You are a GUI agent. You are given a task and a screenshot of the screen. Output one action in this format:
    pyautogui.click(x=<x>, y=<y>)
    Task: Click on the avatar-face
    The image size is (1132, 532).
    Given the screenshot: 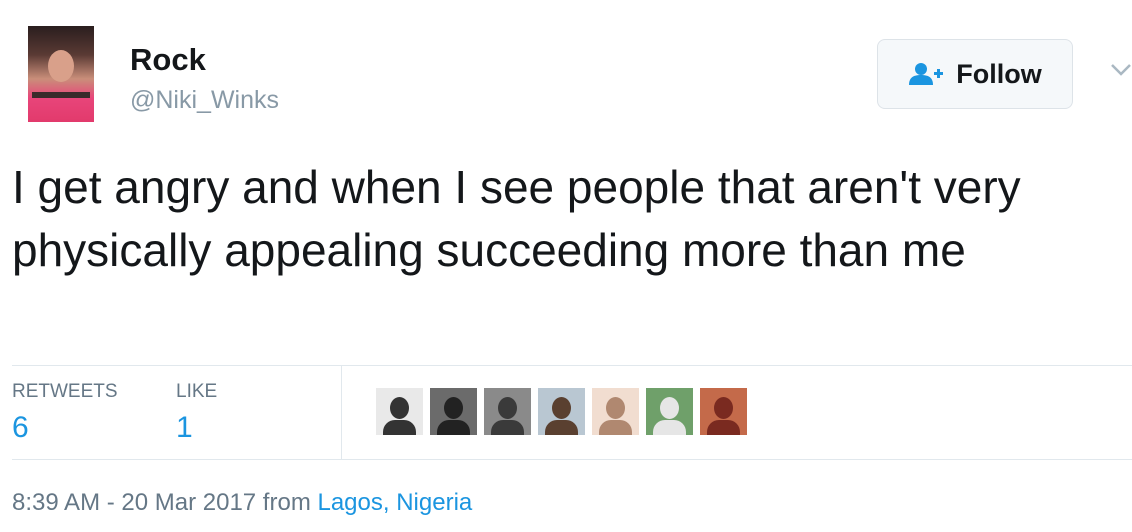 What is the action you would take?
    pyautogui.click(x=61, y=66)
    